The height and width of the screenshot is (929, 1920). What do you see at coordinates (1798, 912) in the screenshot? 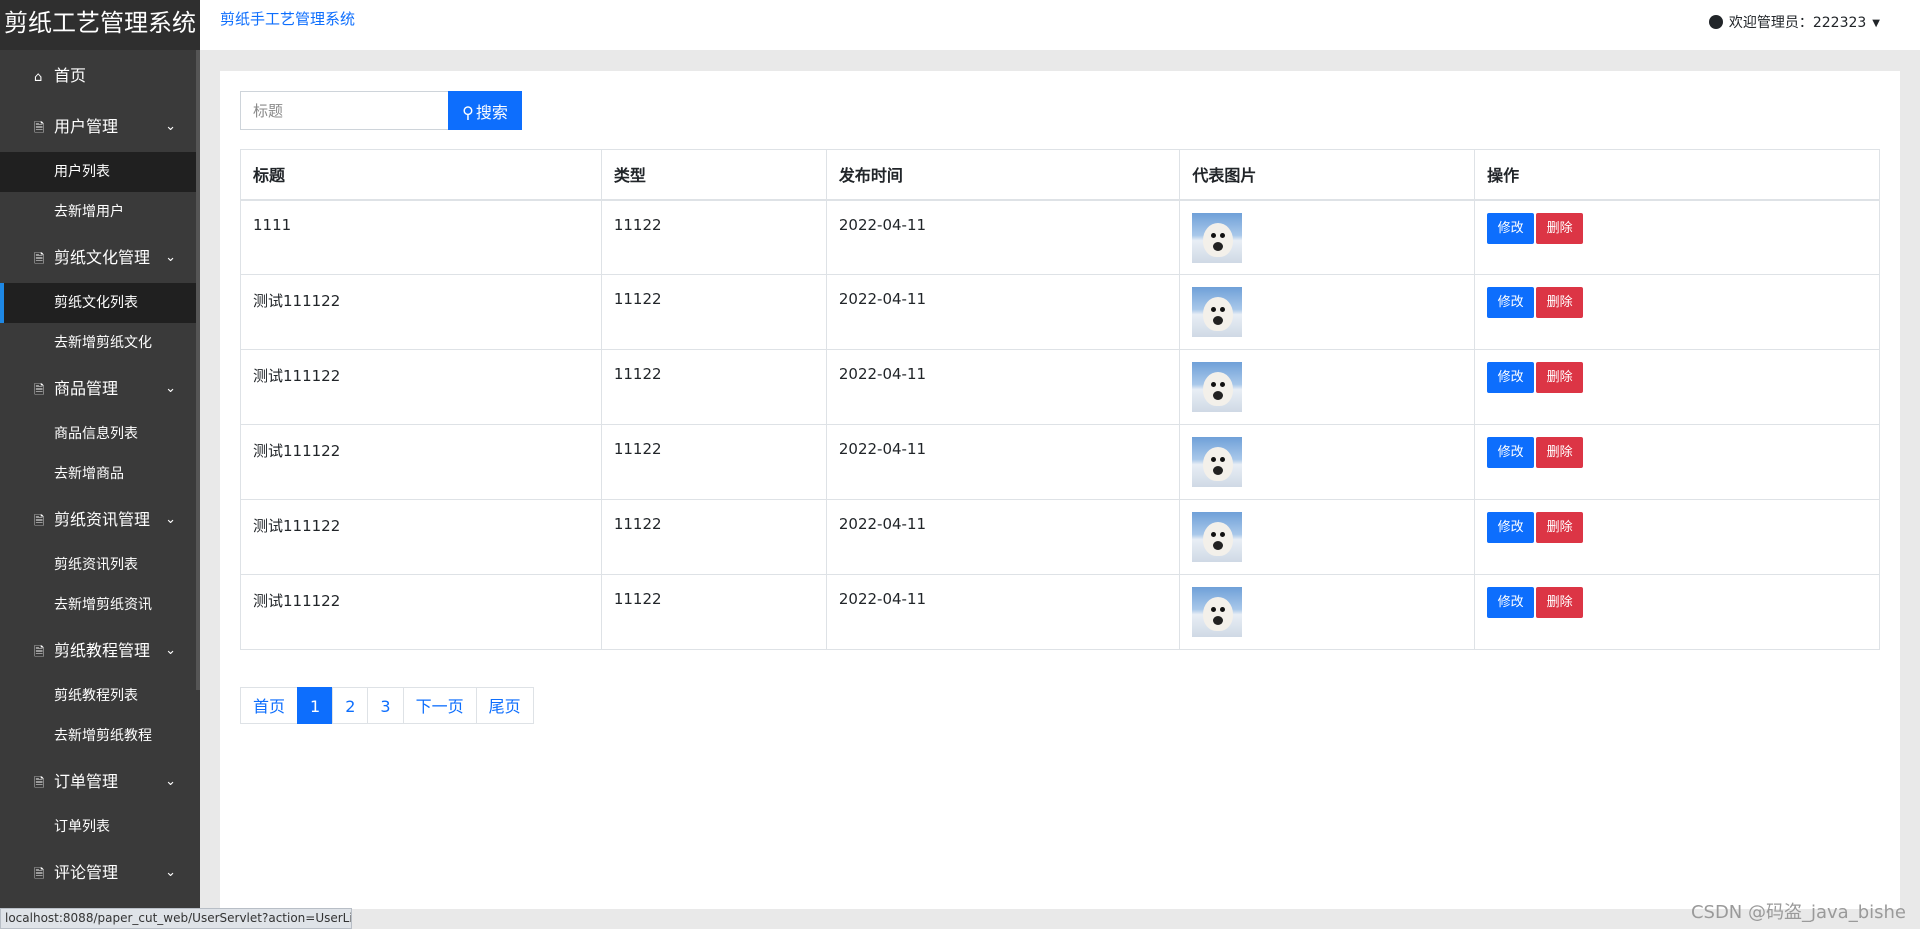
I see `watermark: CSDN @码盗_java_bishe` at bounding box center [1798, 912].